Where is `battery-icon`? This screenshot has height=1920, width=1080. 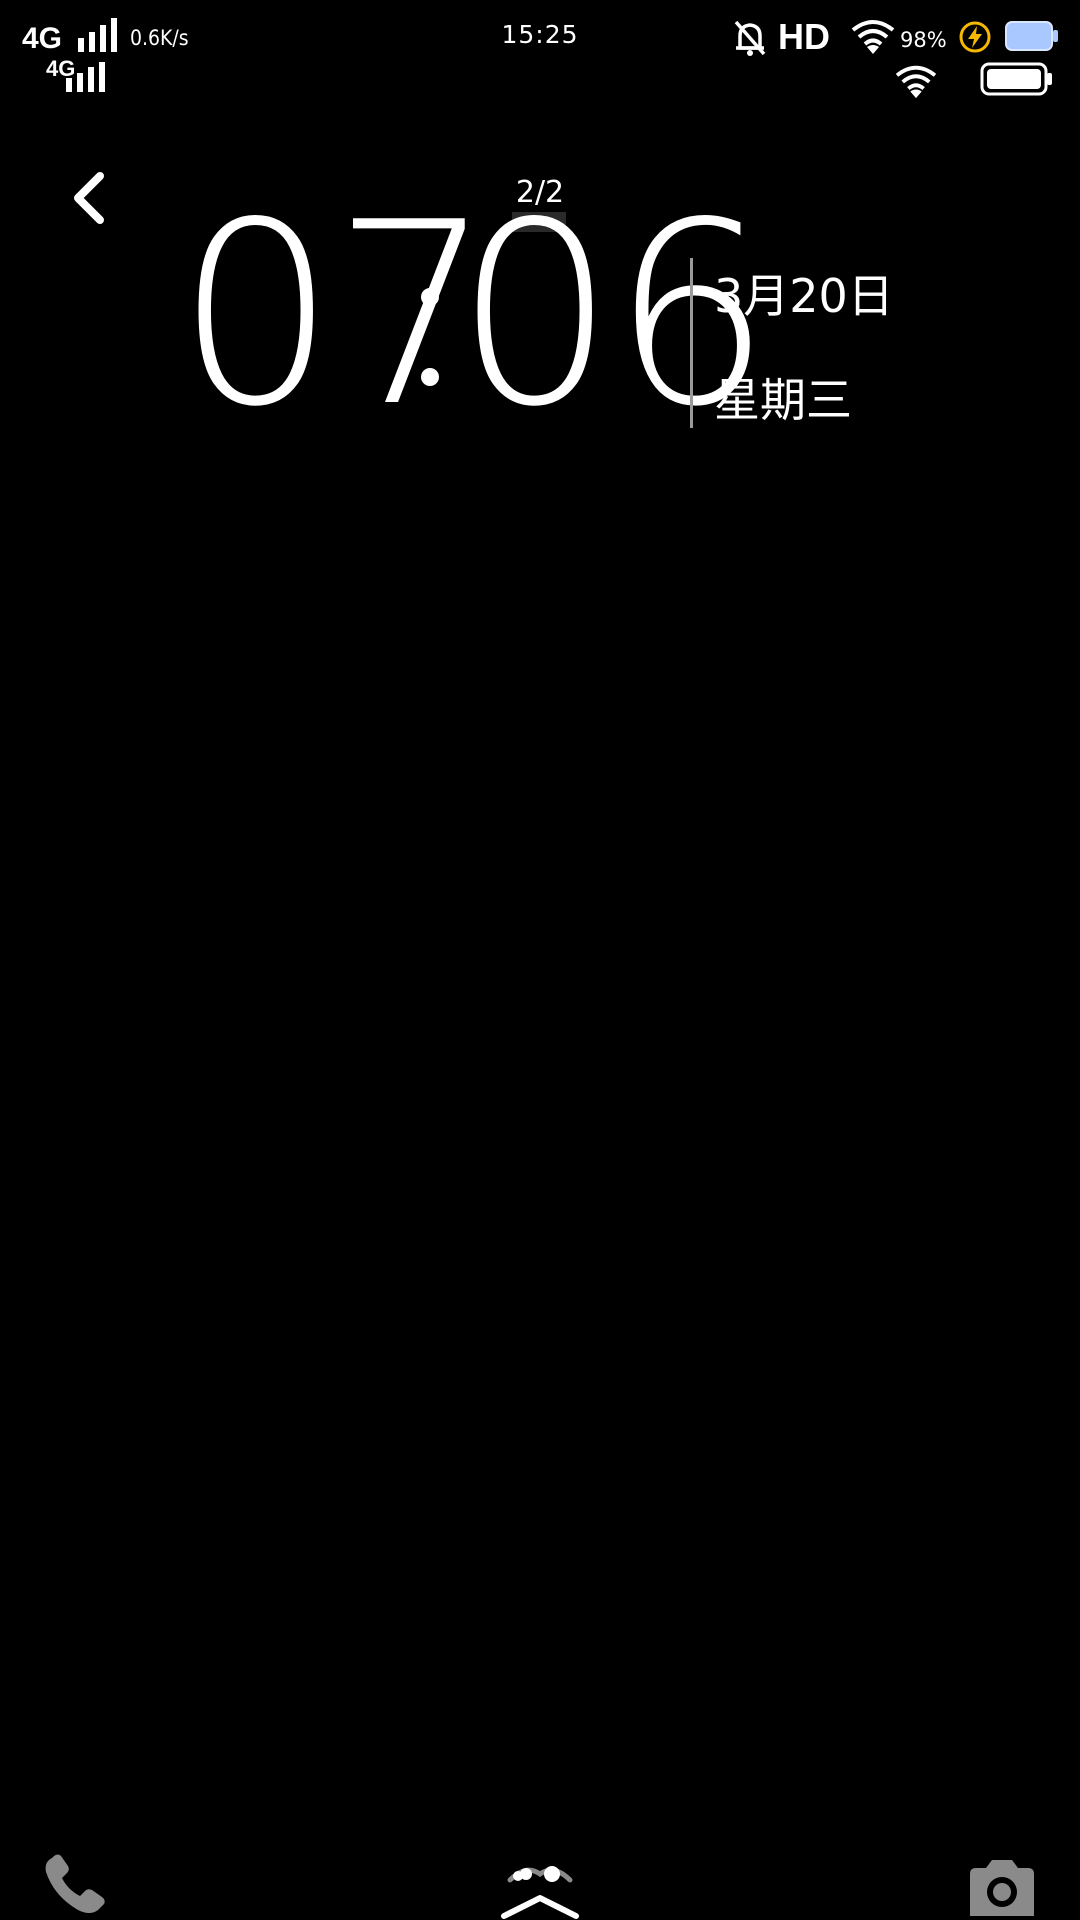
battery-icon is located at coordinates (1031, 36).